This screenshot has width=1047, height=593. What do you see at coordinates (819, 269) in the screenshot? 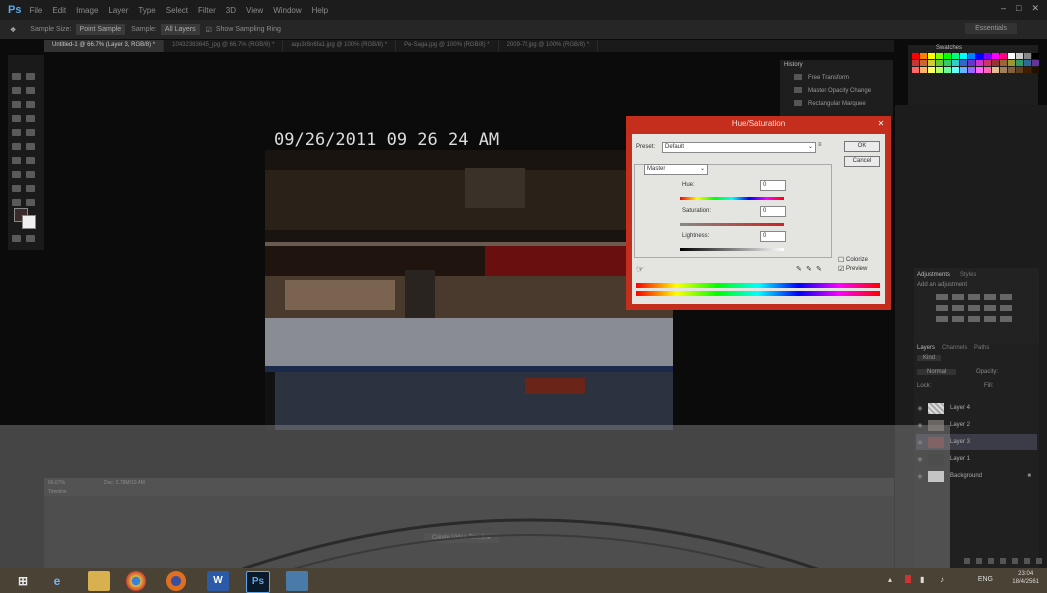
I see `eyedropper-minus-icon: ✎` at bounding box center [819, 269].